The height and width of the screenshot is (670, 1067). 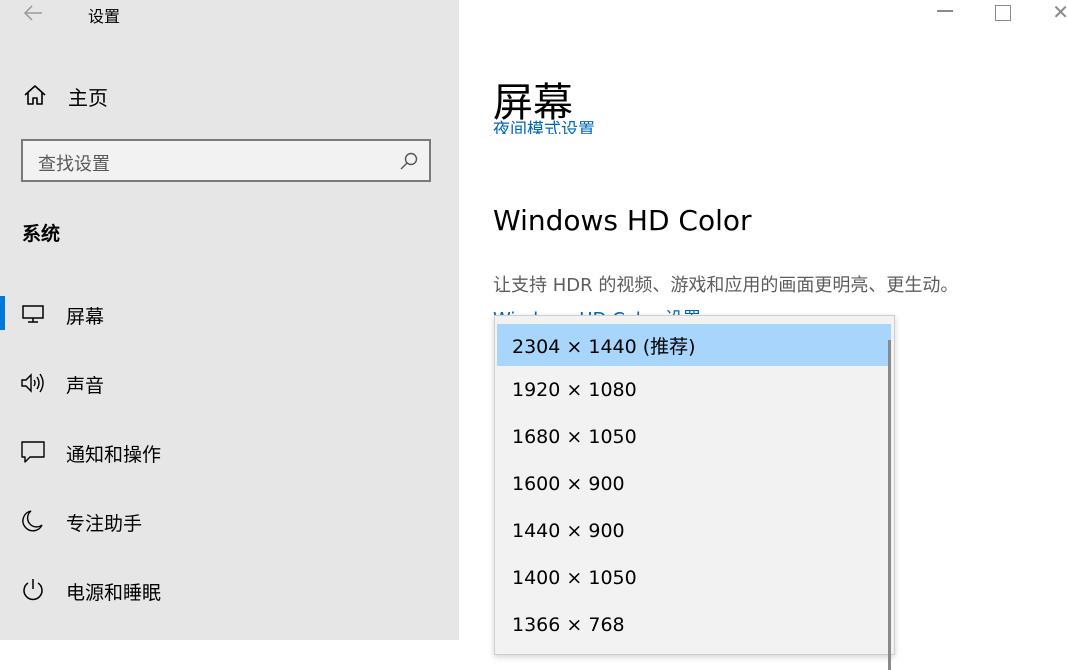 What do you see at coordinates (114, 455) in the screenshot?
I see `sidebar-item-label: 通知和操作` at bounding box center [114, 455].